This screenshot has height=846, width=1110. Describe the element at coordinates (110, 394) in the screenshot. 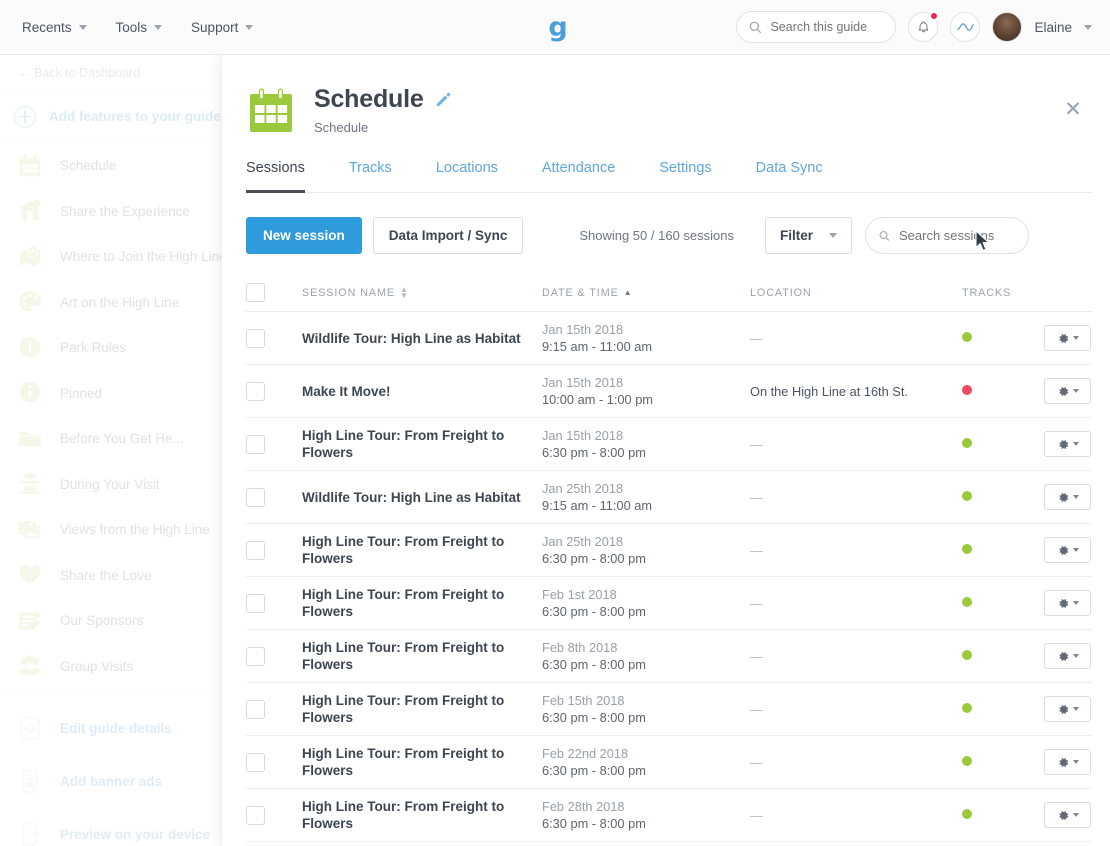

I see `sidebar-item-pinned: Pinned` at that location.